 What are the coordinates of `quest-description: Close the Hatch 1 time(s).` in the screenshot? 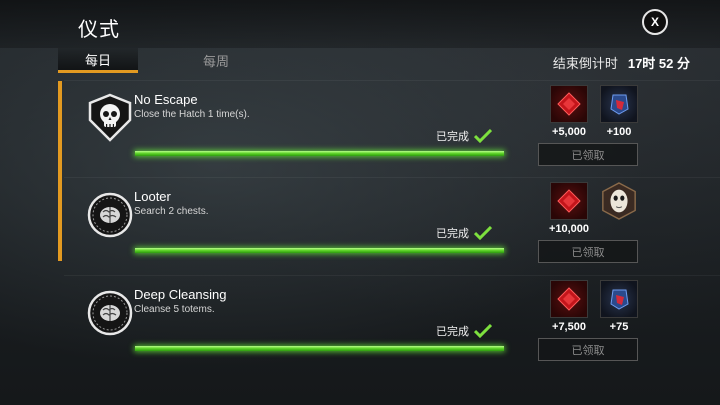 It's located at (192, 114).